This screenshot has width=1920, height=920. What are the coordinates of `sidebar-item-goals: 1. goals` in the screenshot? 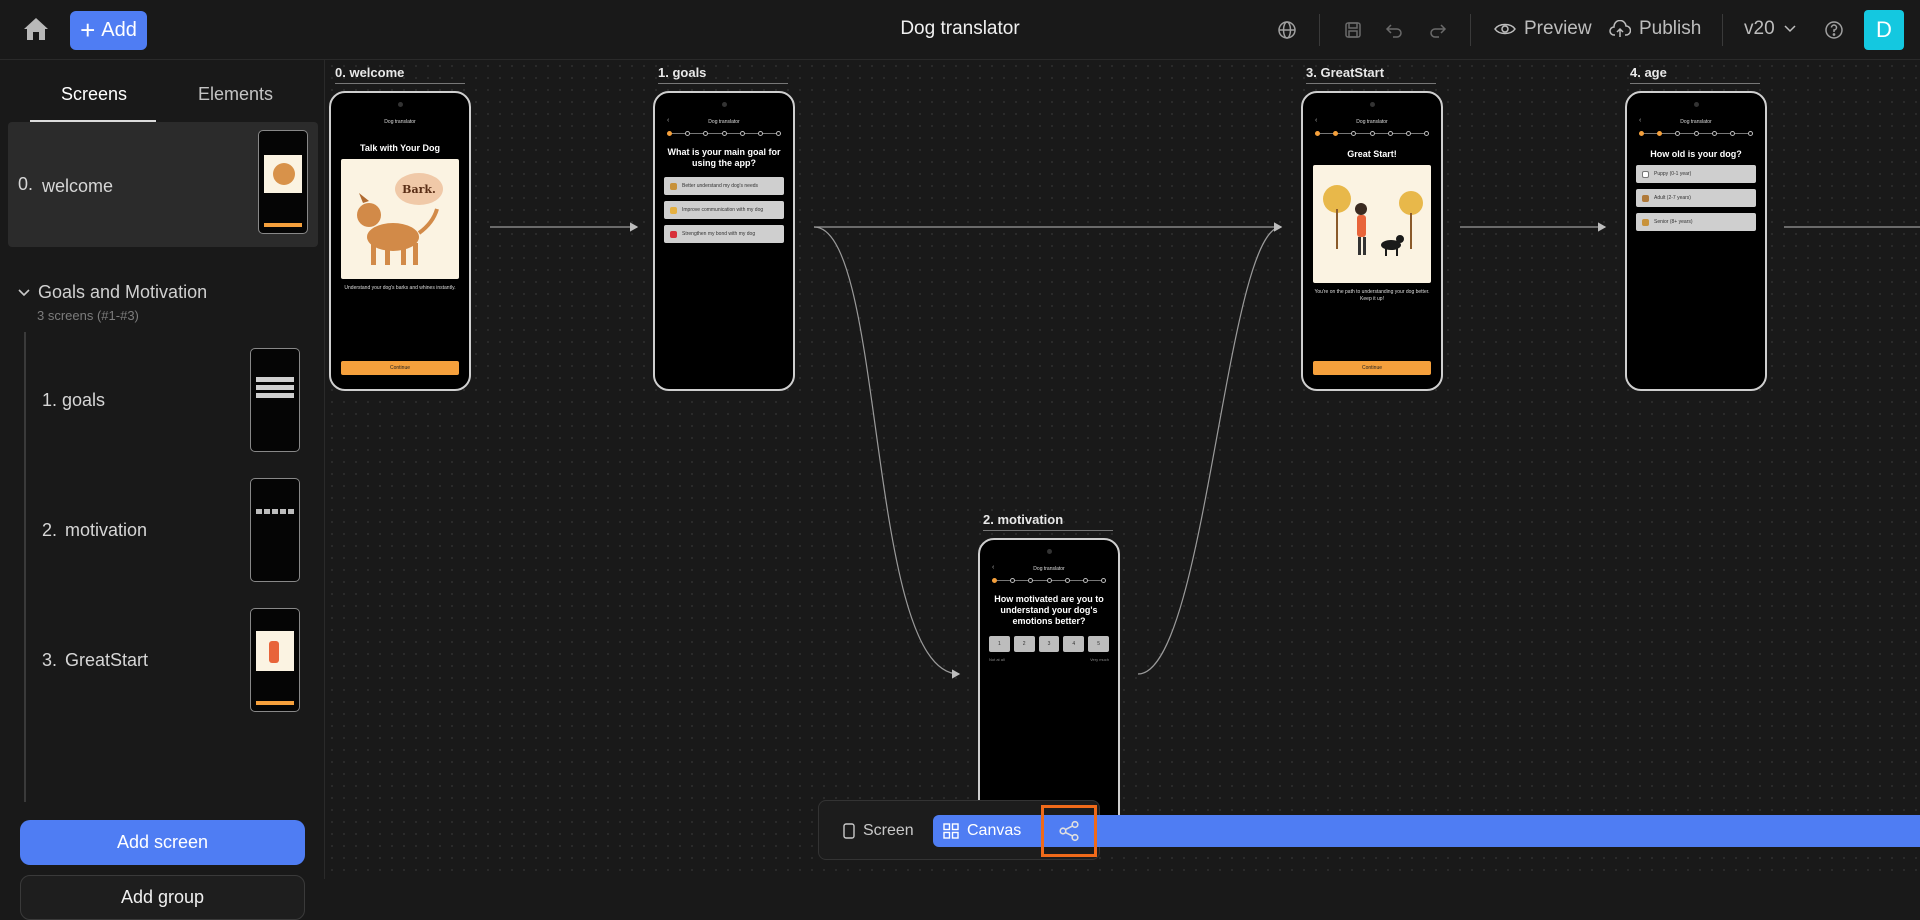 It's located at (170, 397).